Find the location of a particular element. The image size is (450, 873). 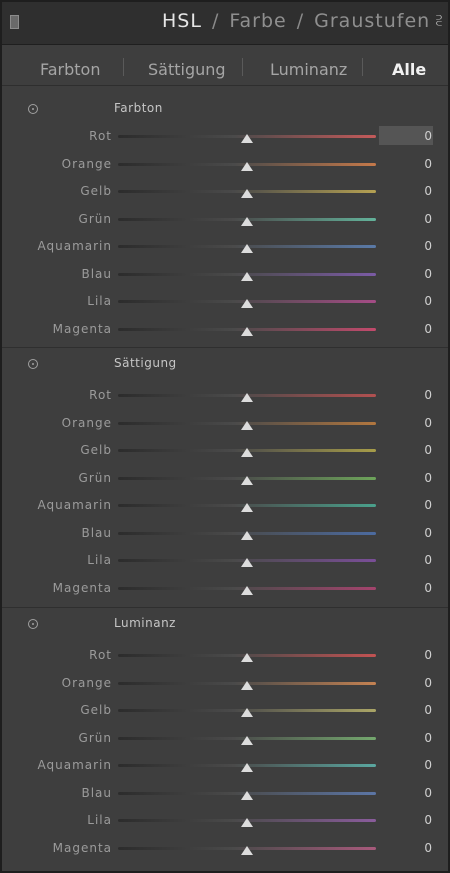

hsl-mode-label: HSL is located at coordinates (182, 21).